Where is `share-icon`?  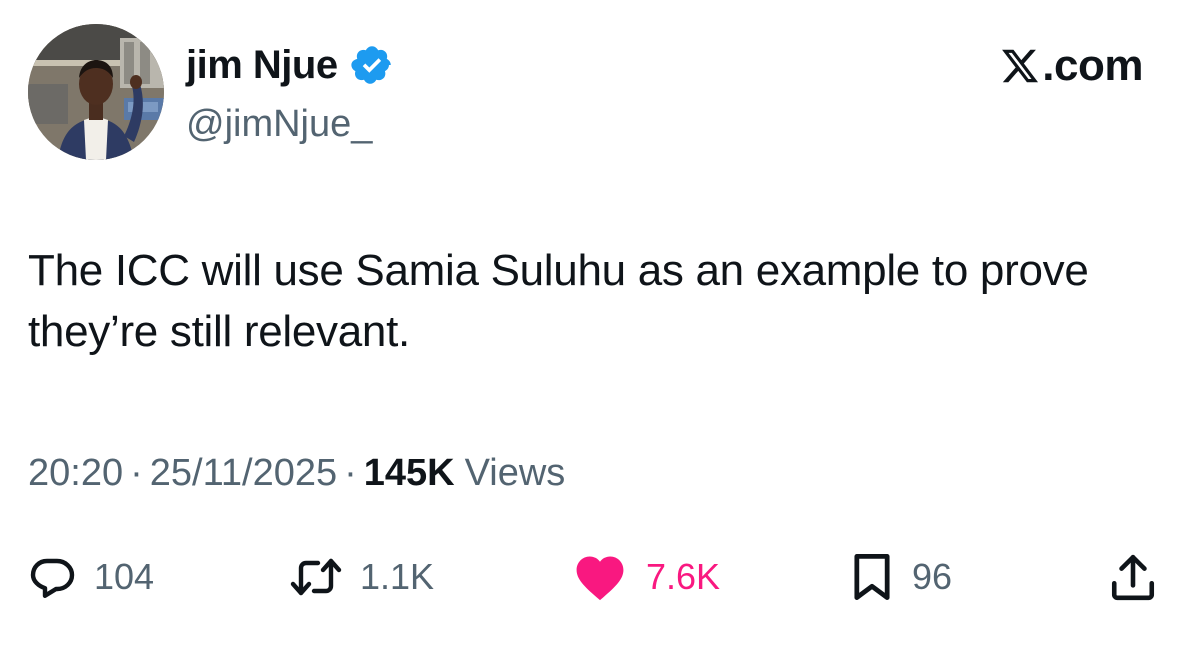 share-icon is located at coordinates (1133, 577).